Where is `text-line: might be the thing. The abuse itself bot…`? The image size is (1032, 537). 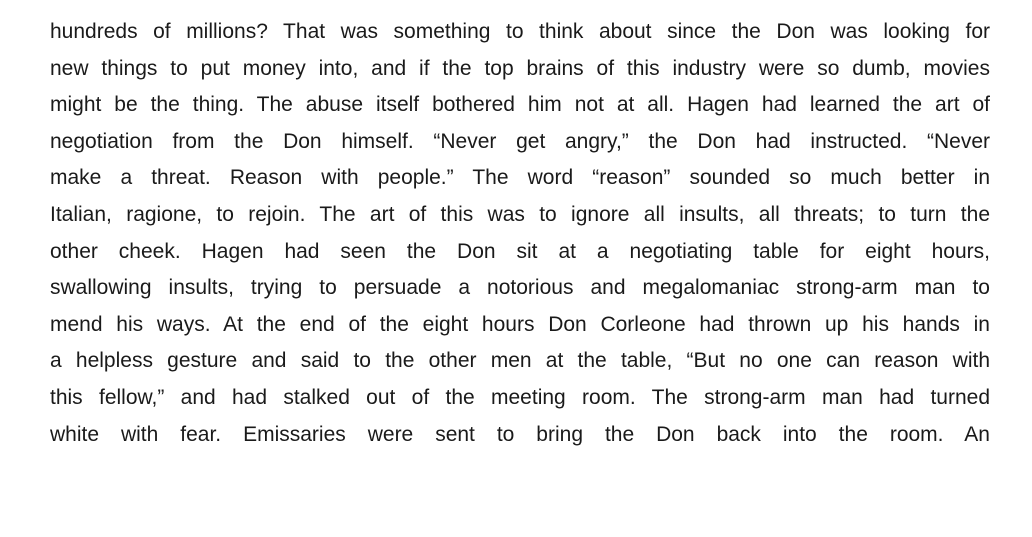 text-line: might be the thing. The abuse itself bot… is located at coordinates (520, 105).